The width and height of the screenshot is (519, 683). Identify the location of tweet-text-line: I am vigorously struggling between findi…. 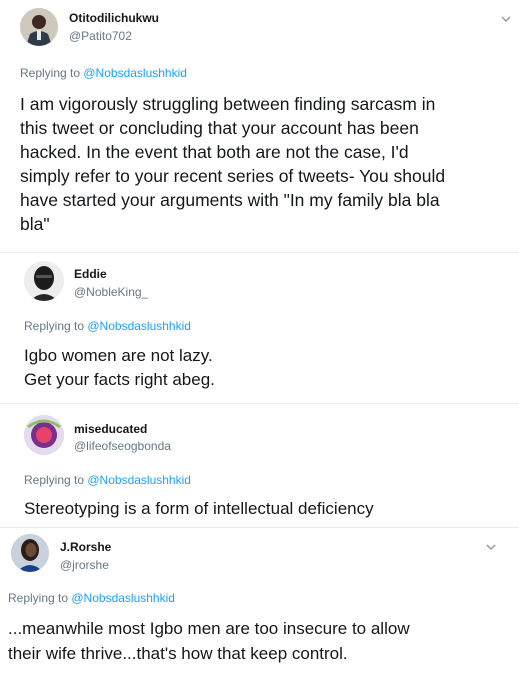
(228, 104).